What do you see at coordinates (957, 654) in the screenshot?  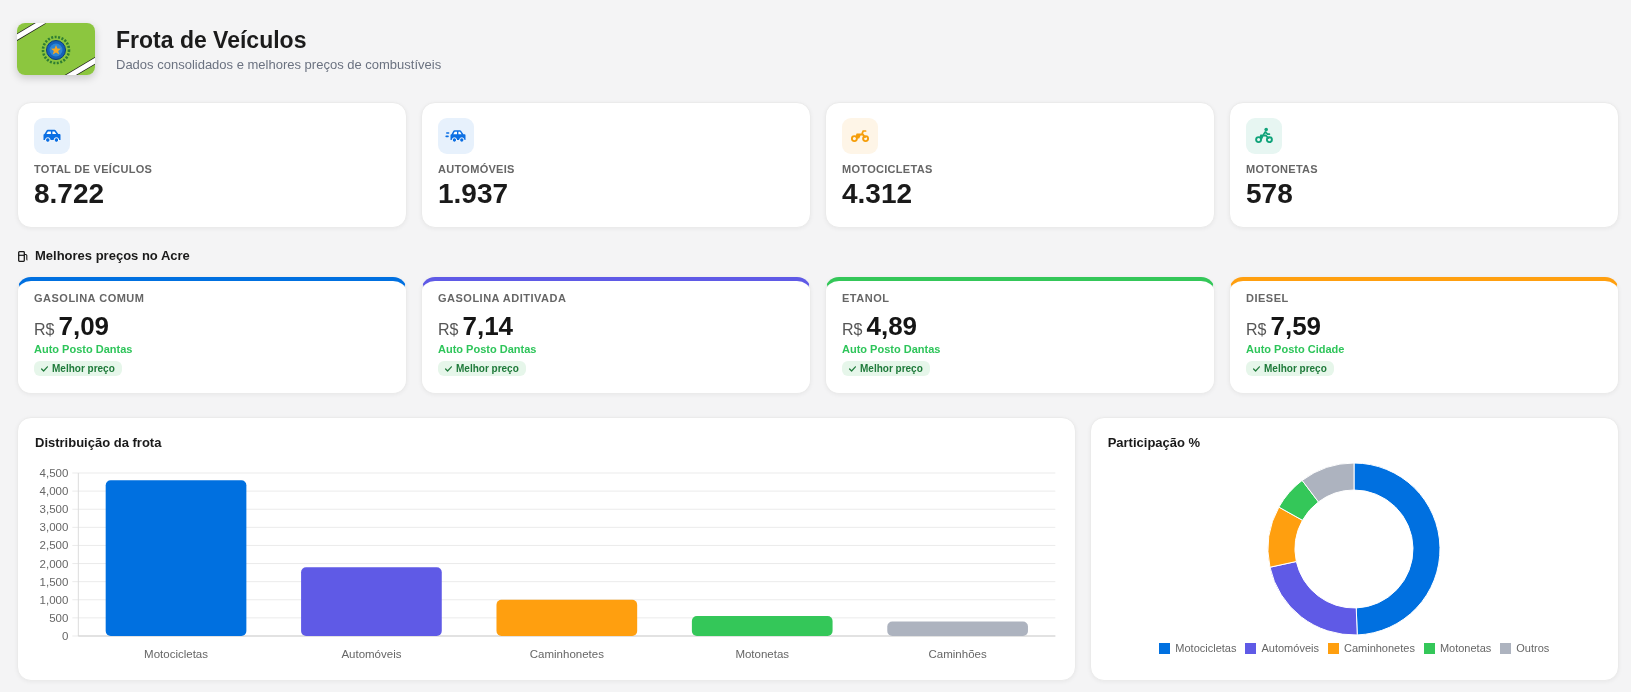 I see `axis-category-label: Caminhões` at bounding box center [957, 654].